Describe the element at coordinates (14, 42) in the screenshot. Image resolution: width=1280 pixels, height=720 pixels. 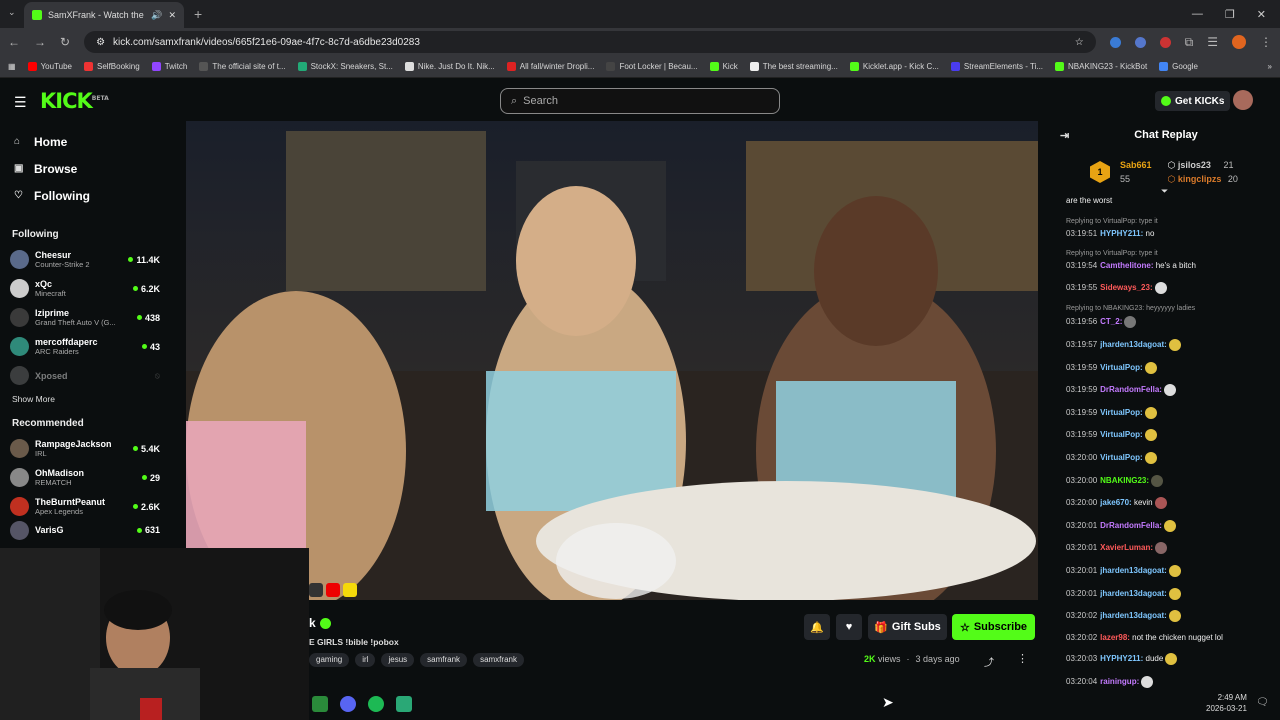
I see `back-icon: ←` at that location.